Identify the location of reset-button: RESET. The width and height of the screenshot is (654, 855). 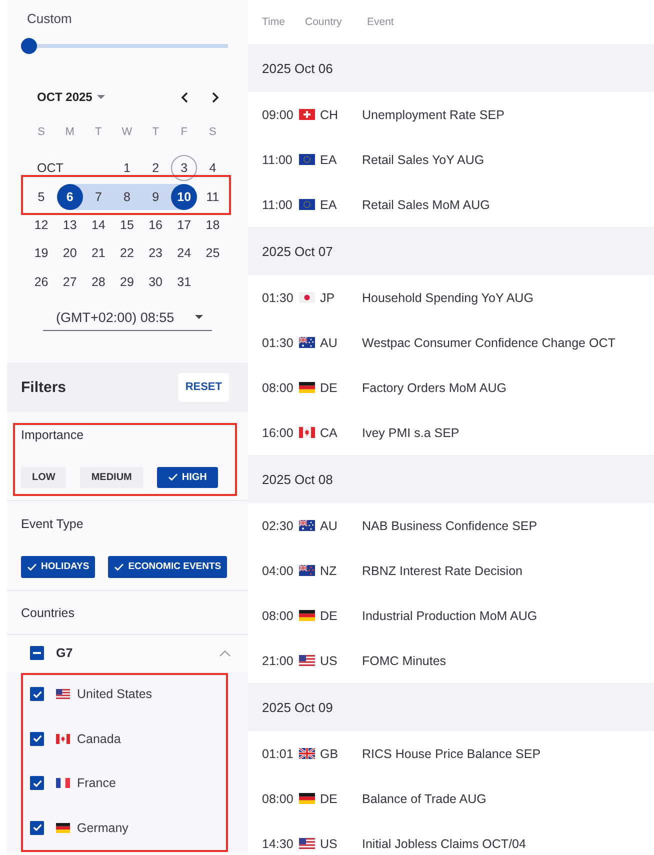
(203, 387).